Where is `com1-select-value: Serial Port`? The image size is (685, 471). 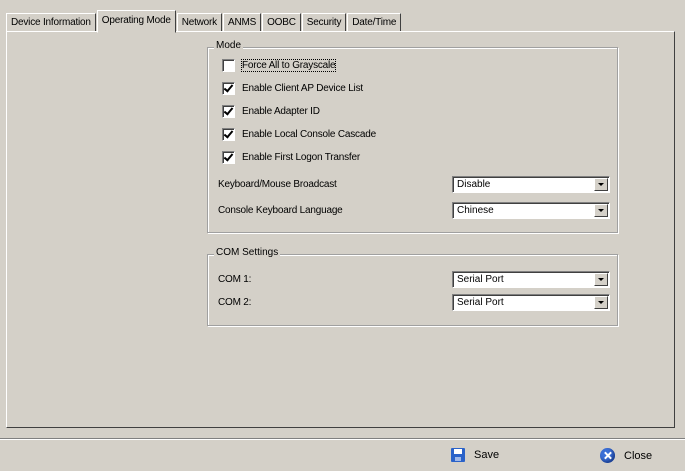 com1-select-value: Serial Port is located at coordinates (480, 279).